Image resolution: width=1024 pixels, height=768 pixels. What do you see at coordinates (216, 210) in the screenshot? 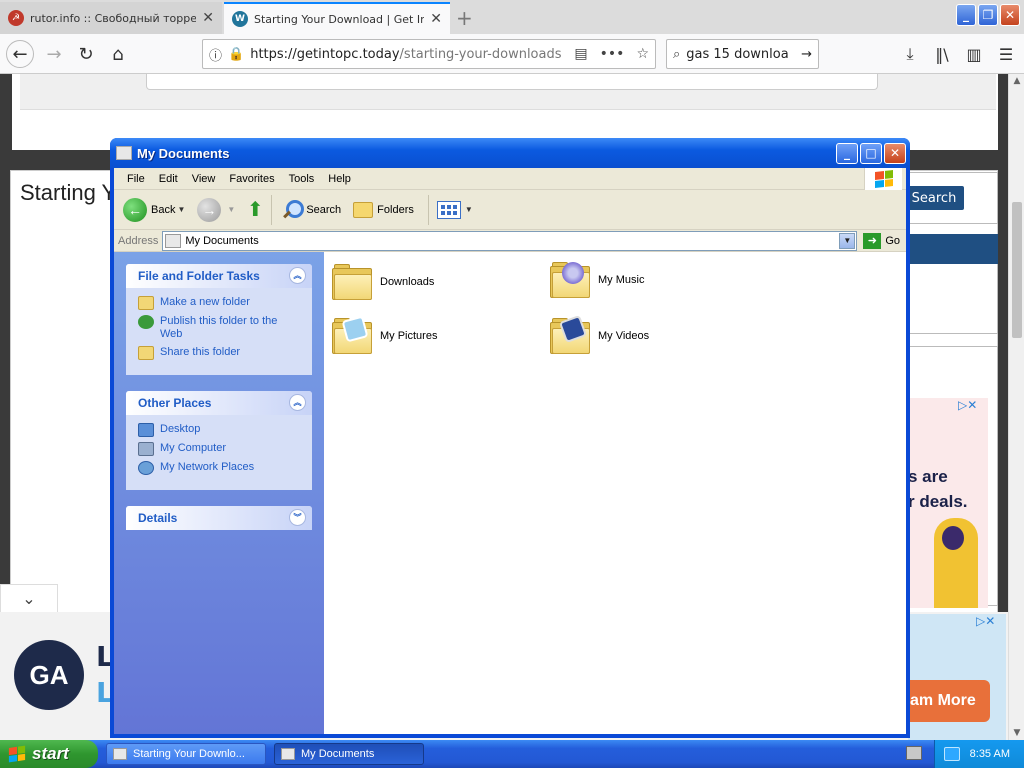
I see `forward-button: → ▼` at bounding box center [216, 210].